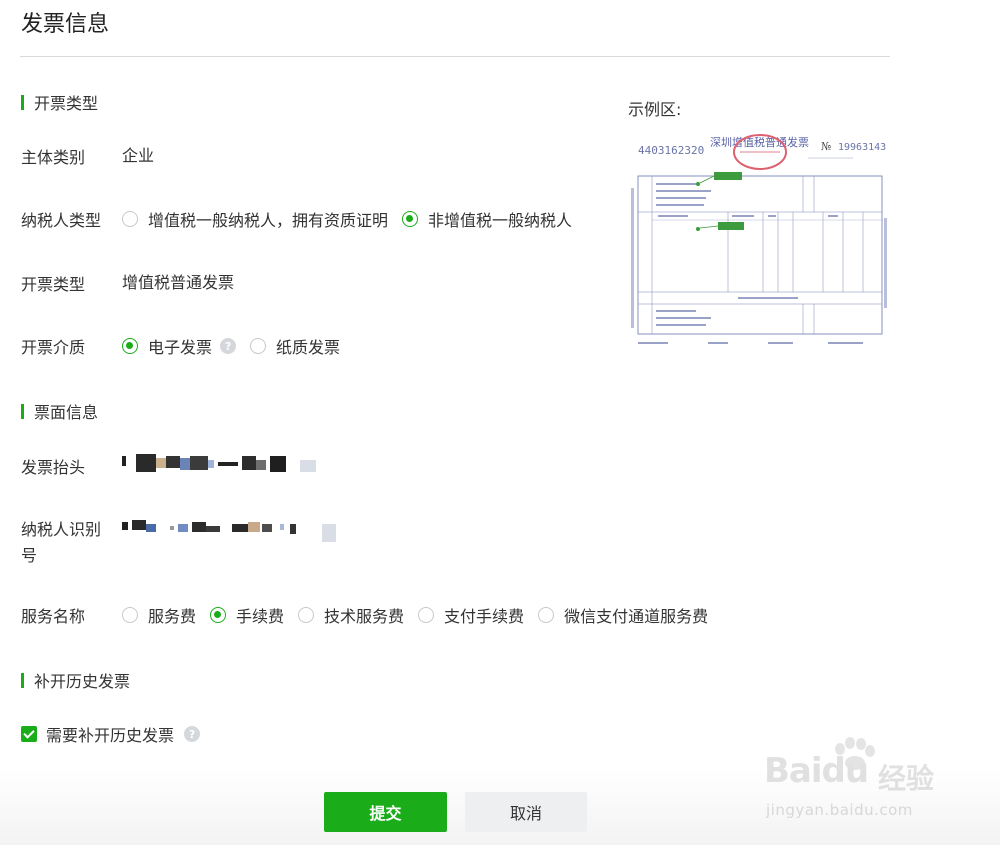  I want to click on subject-category-label: 主体类别, so click(53, 157).